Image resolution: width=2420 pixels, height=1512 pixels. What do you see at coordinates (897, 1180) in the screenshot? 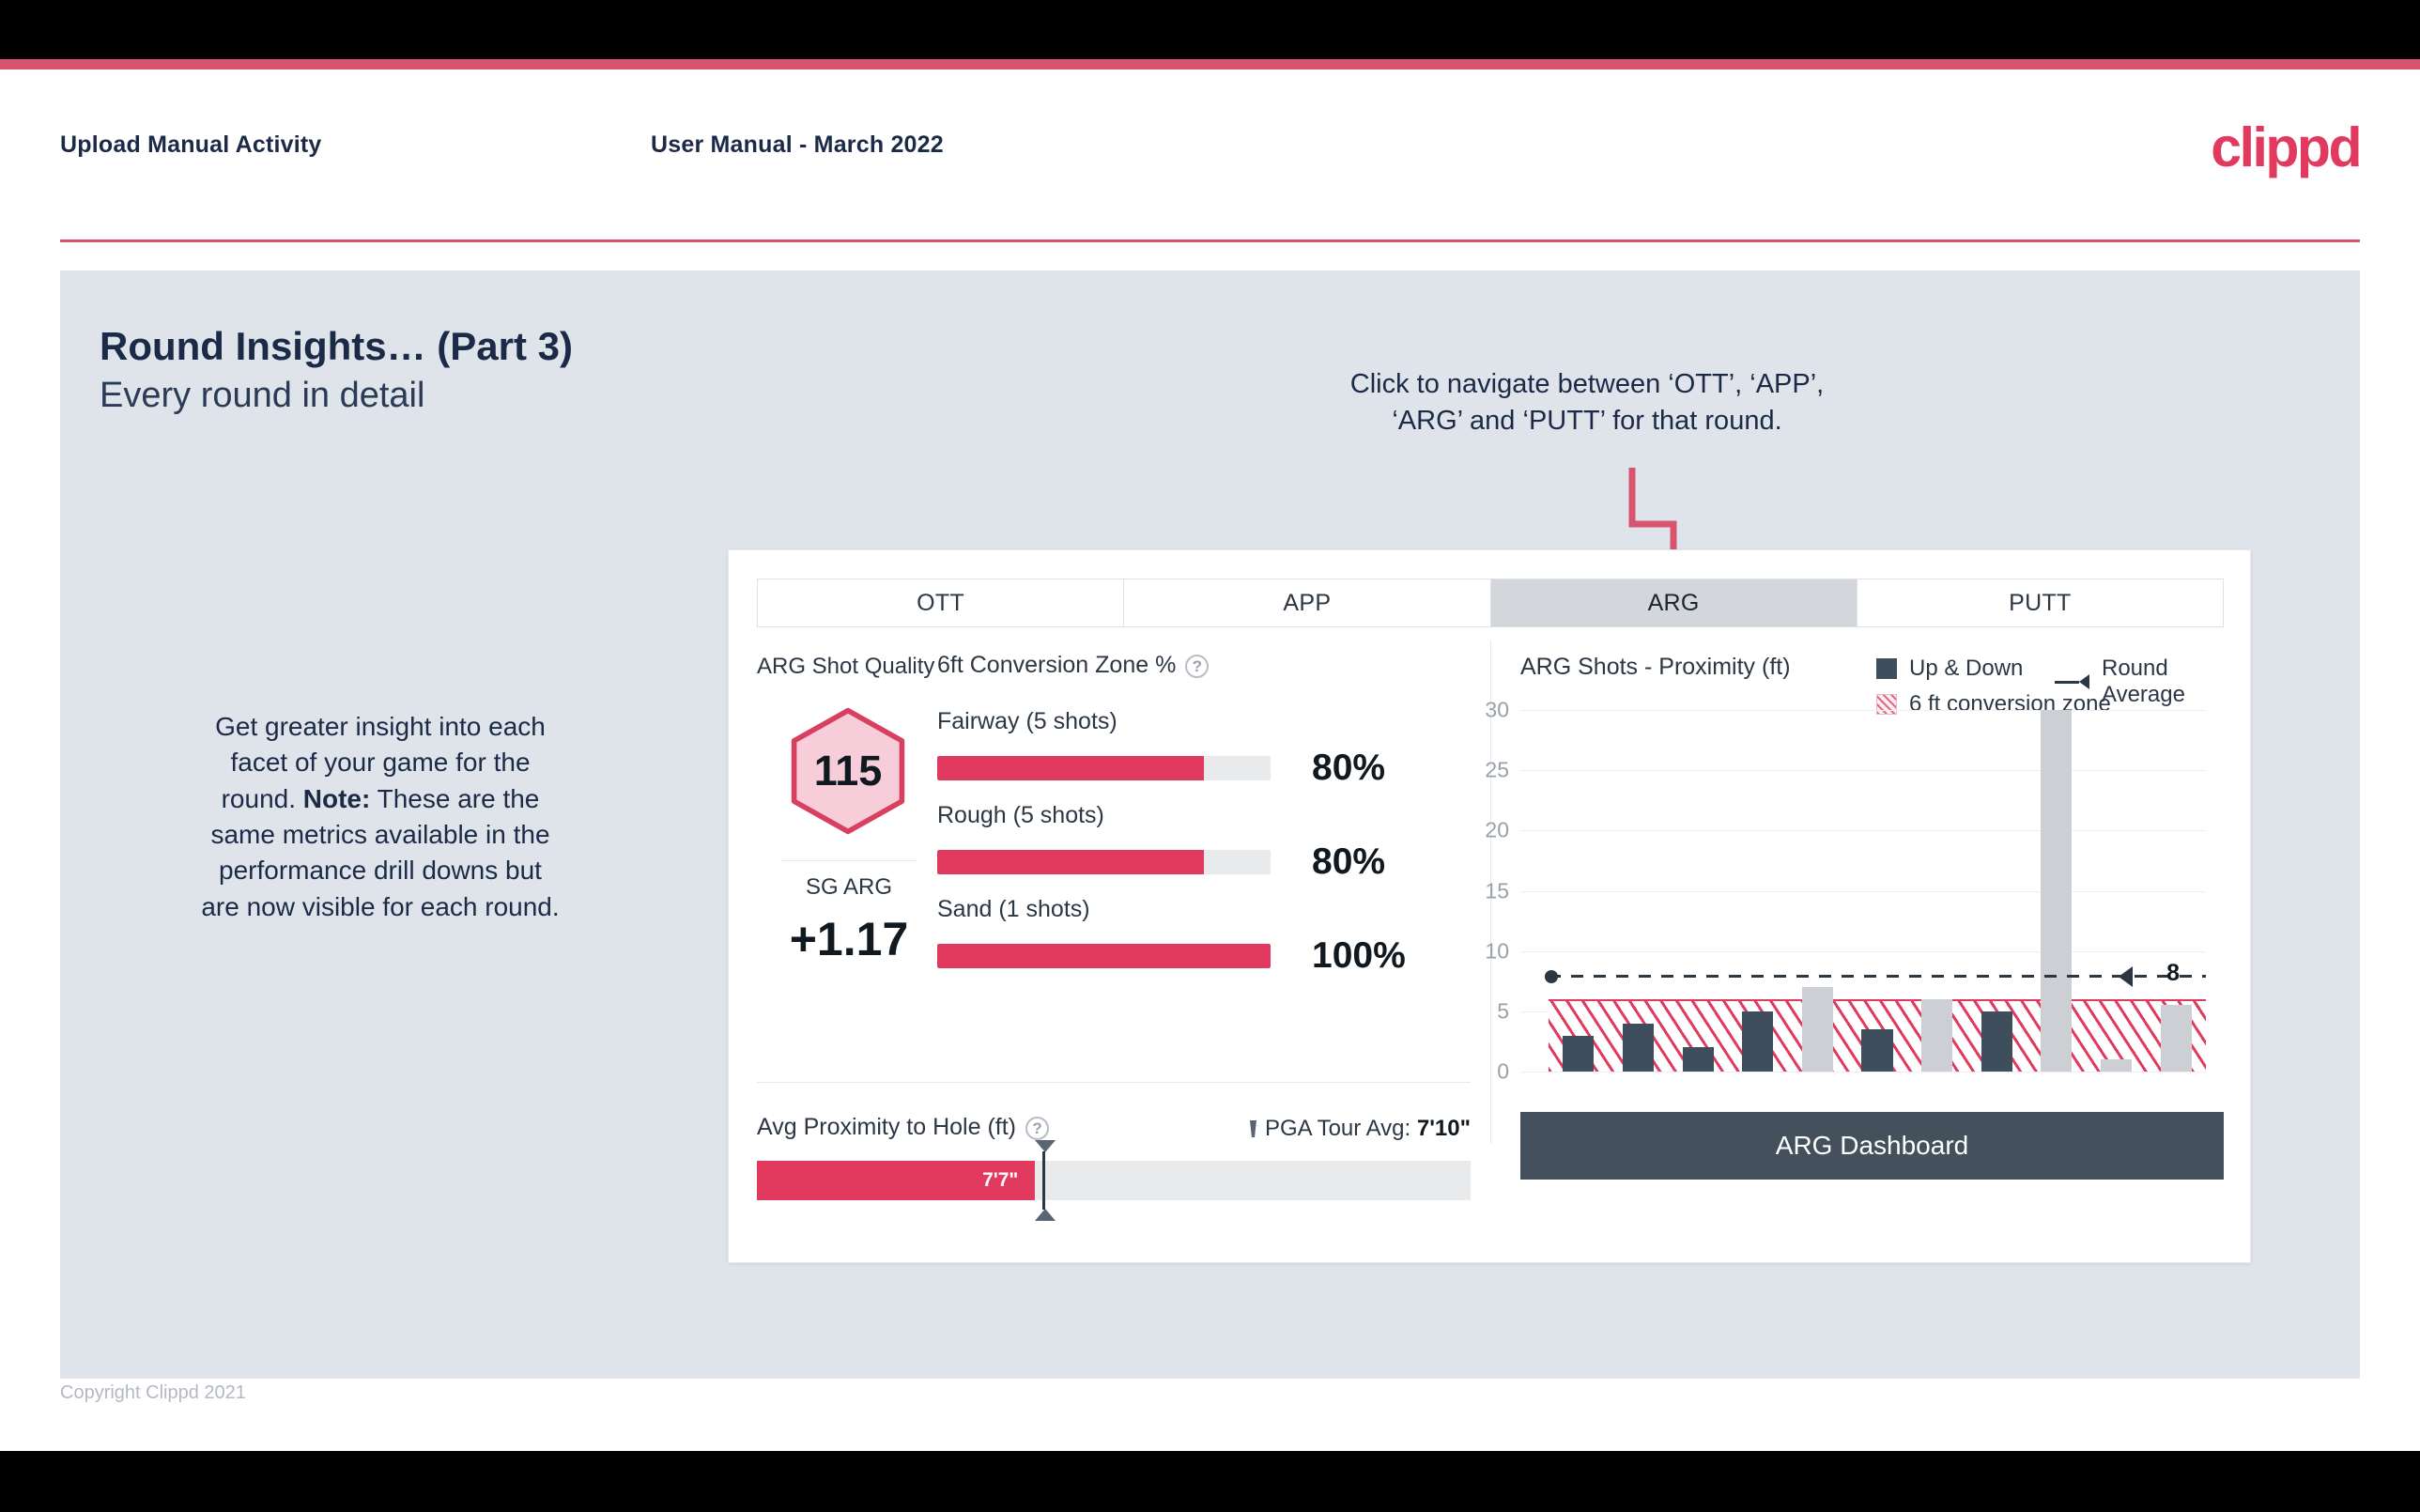
I see `proximity-bar-fill: 7'7"` at bounding box center [897, 1180].